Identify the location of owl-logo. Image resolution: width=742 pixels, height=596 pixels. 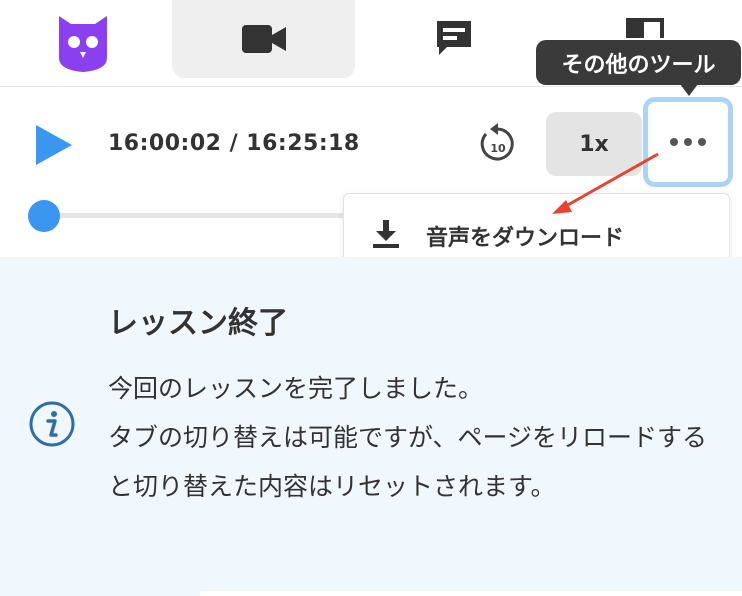
(83, 43).